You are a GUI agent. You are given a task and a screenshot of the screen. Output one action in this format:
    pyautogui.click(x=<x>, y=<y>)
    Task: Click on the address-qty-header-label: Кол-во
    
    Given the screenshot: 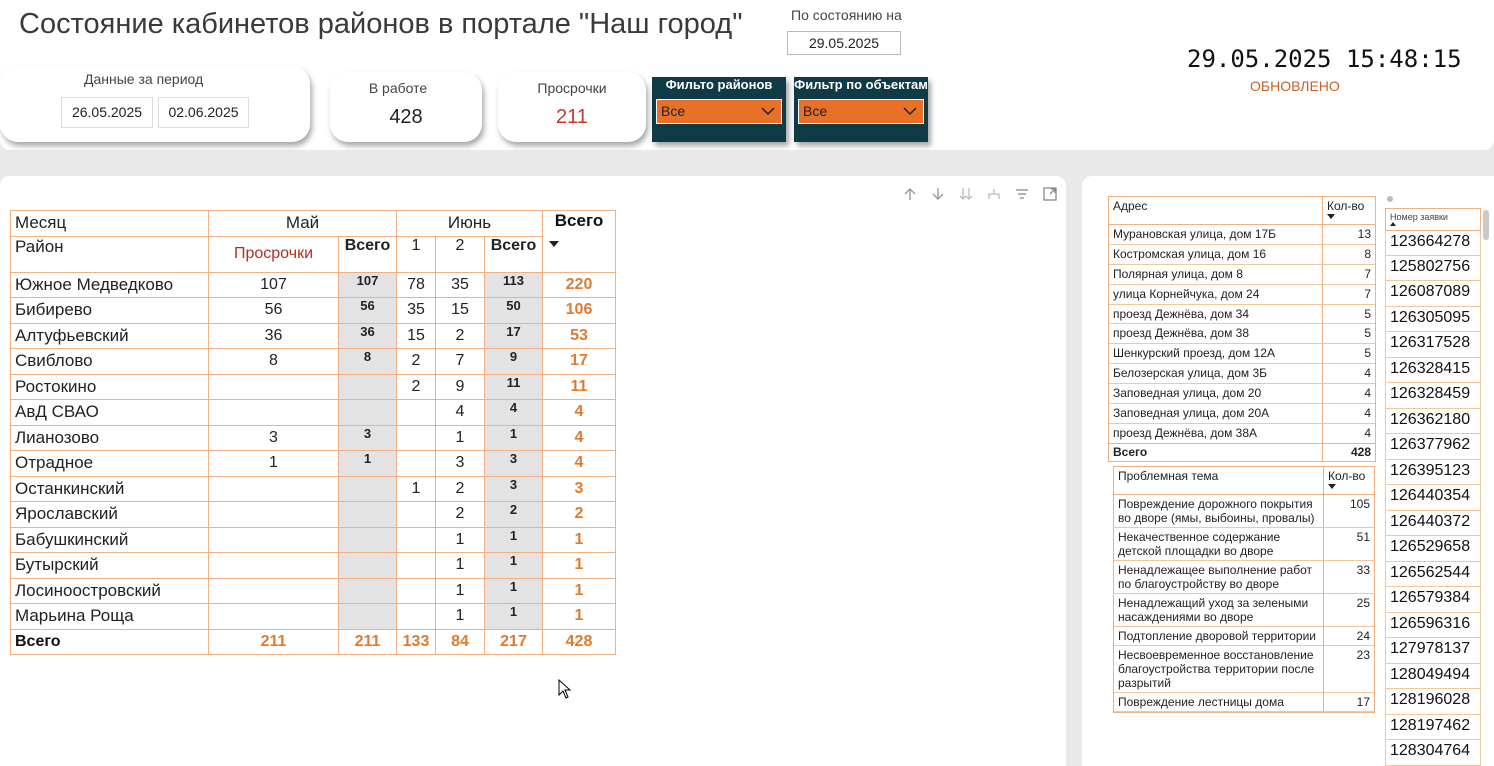 What is the action you would take?
    pyautogui.click(x=1346, y=206)
    